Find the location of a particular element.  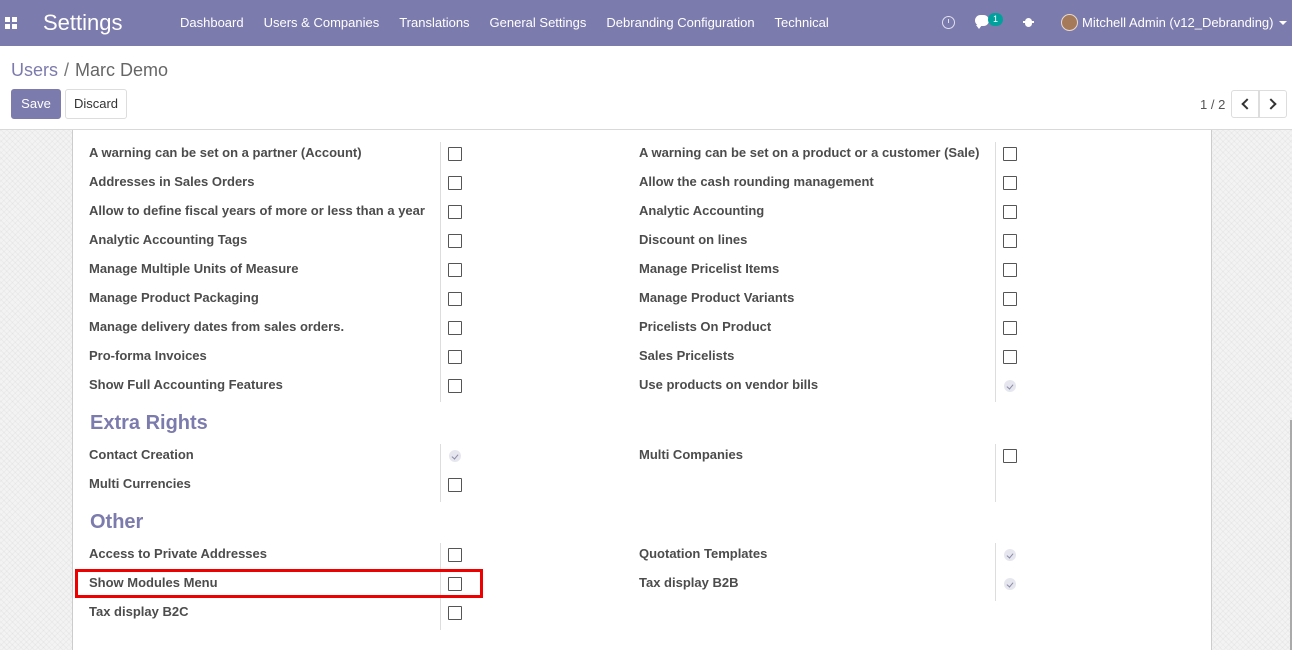

checkbox-analytic-tags is located at coordinates (455, 241).